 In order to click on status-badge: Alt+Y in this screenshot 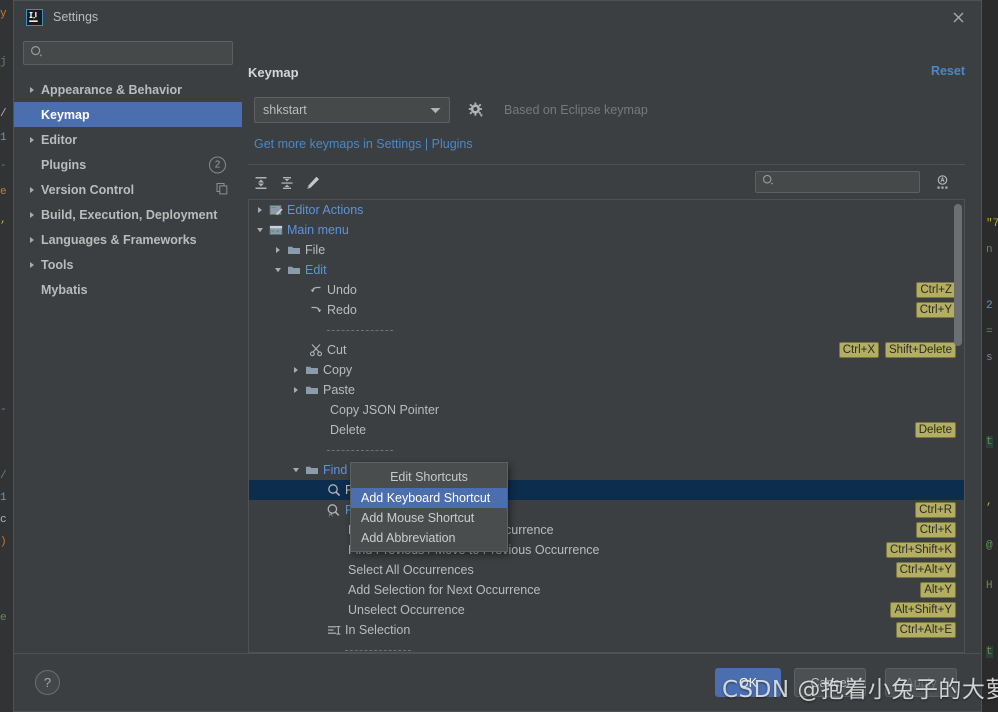, I will do `click(938, 590)`.